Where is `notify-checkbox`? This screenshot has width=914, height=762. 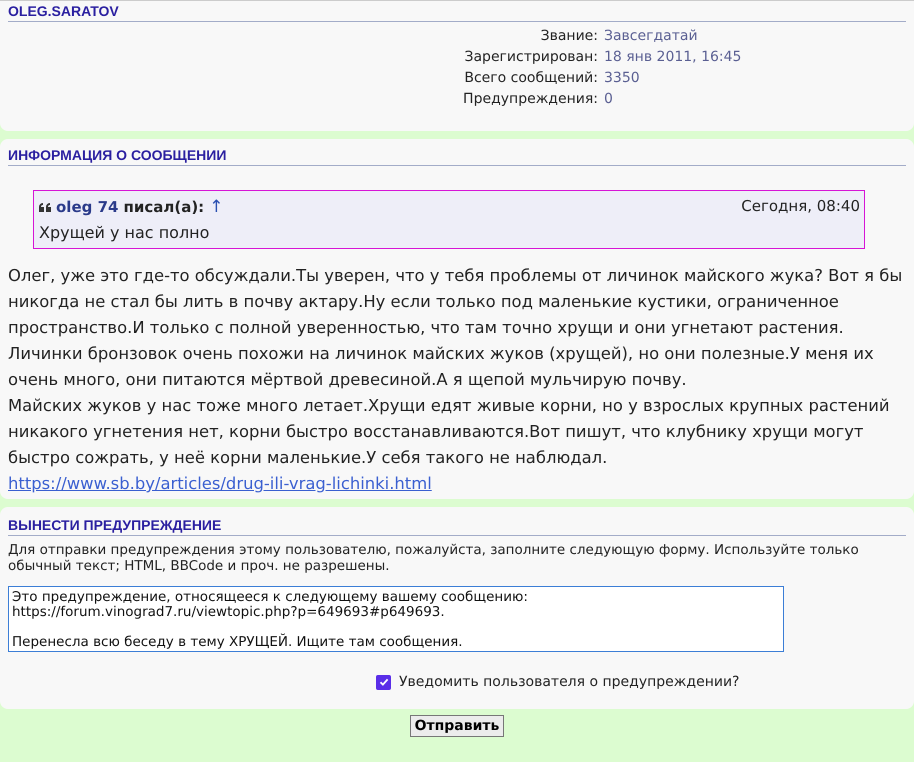 notify-checkbox is located at coordinates (383, 682).